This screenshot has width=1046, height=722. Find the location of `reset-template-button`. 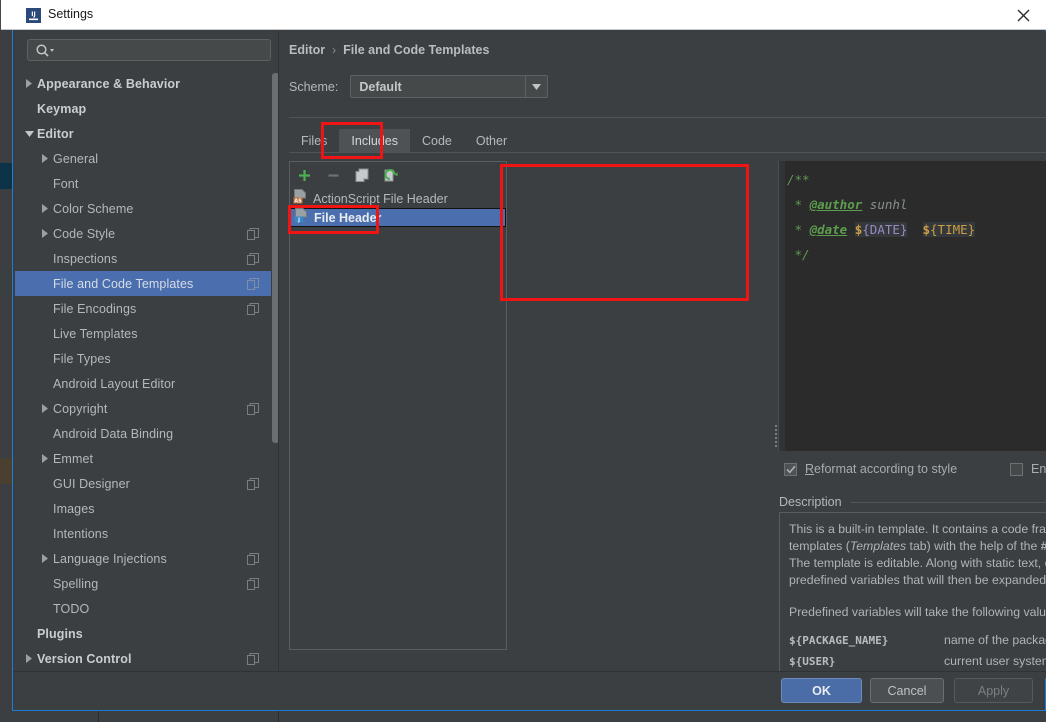

reset-template-button is located at coordinates (391, 175).